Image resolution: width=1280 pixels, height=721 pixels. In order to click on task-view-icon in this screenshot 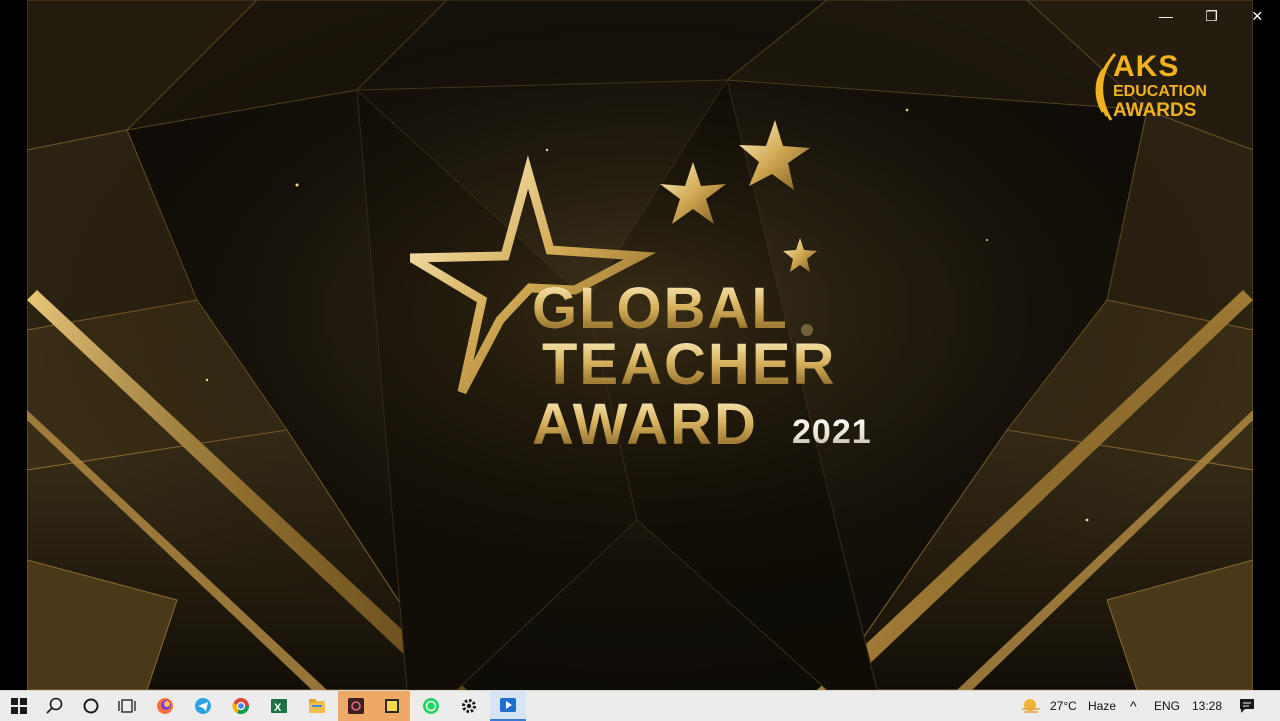, I will do `click(127, 706)`.